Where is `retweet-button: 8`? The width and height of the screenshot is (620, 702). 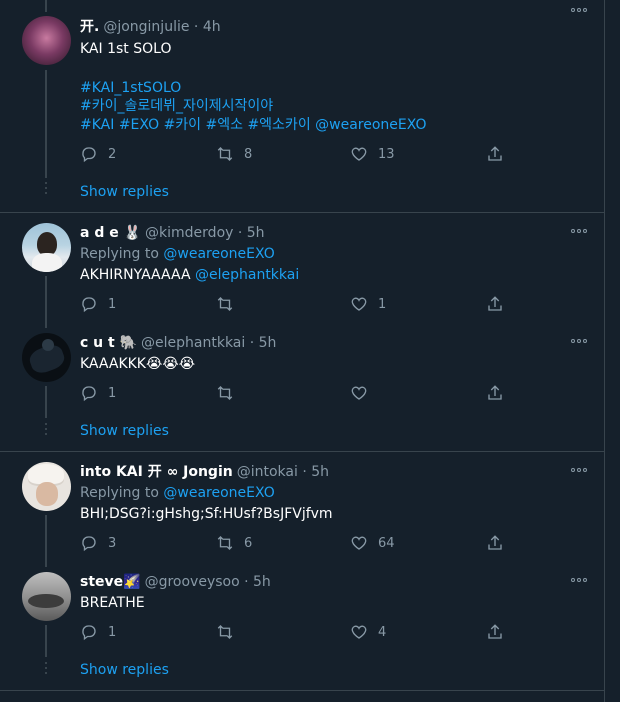 retweet-button: 8 is located at coordinates (234, 154).